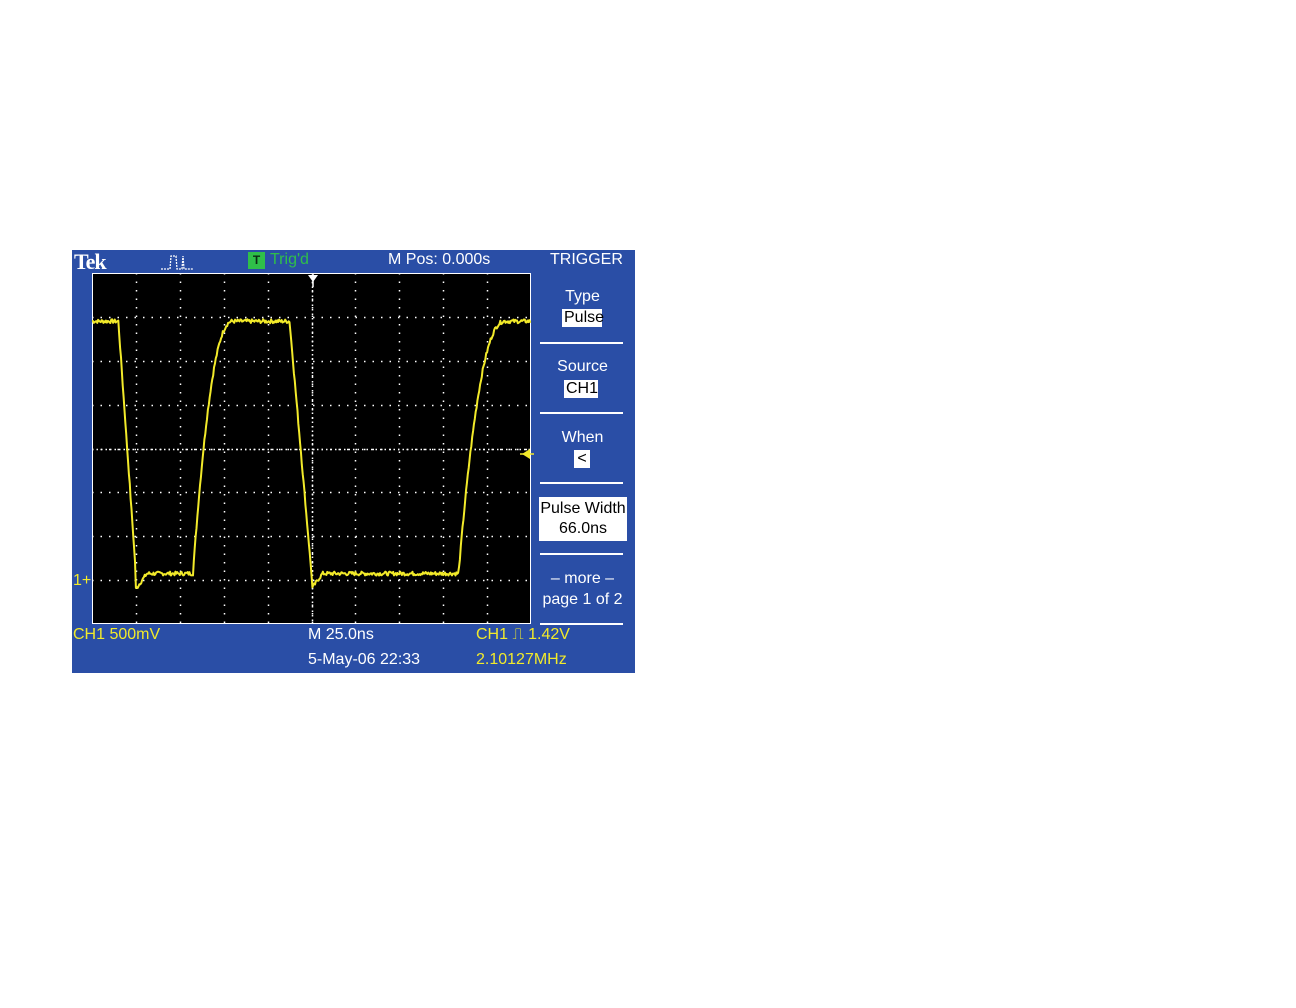  Describe the element at coordinates (582, 438) in the screenshot. I see `menu-when-label: When` at that location.